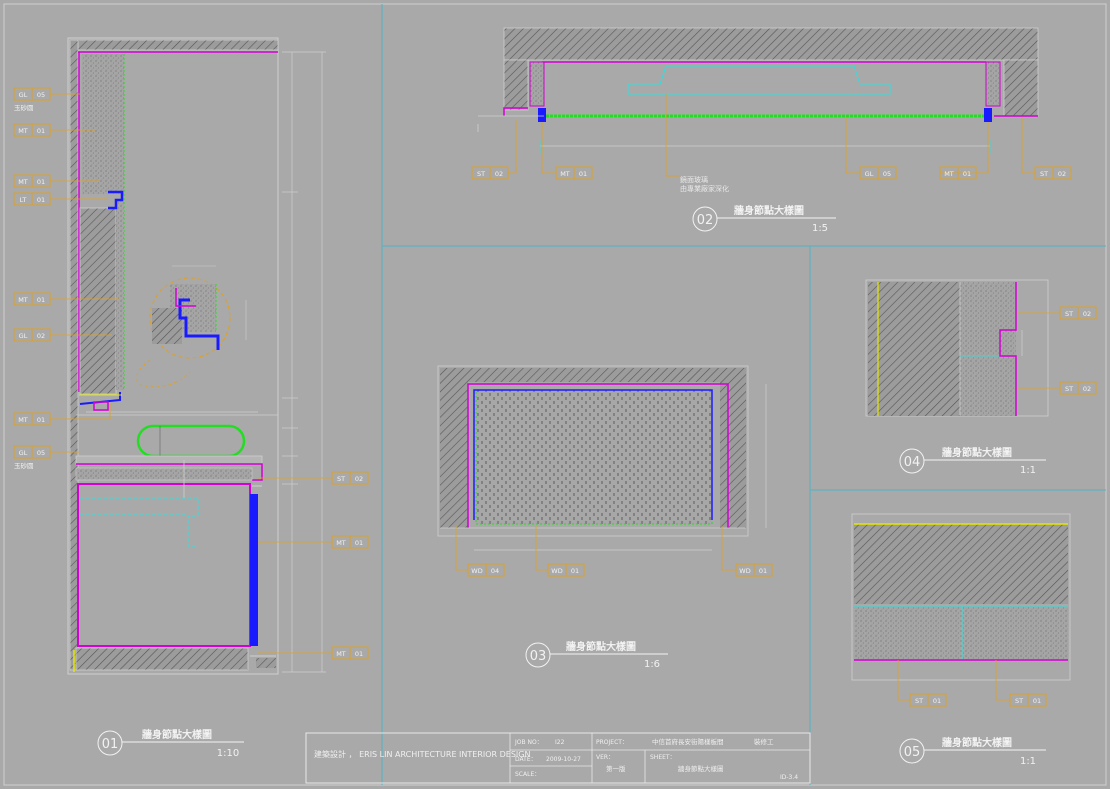 The image size is (1110, 789). What do you see at coordinates (697, 143) in the screenshot?
I see `detail-02-note: 鏡面玻璃 由專業廠家深化` at bounding box center [697, 143].